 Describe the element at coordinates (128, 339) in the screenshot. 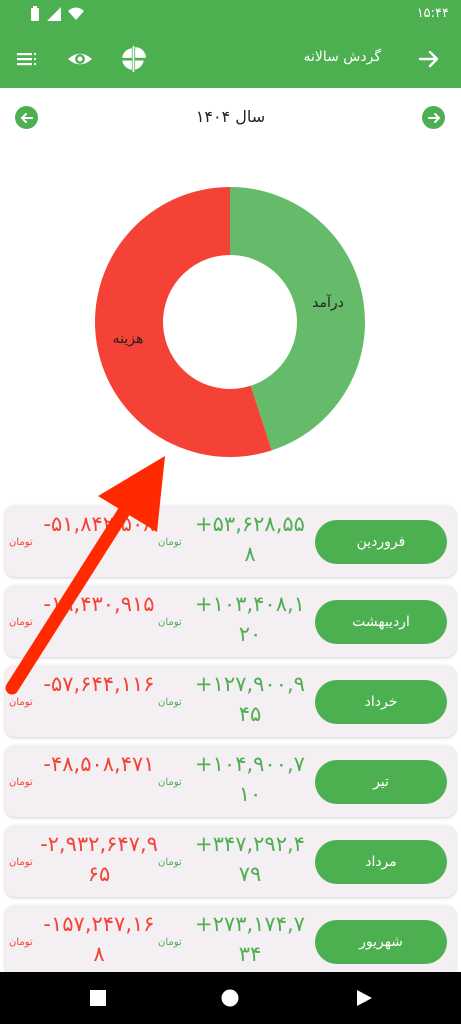

I see `slice-label: هزینه` at that location.